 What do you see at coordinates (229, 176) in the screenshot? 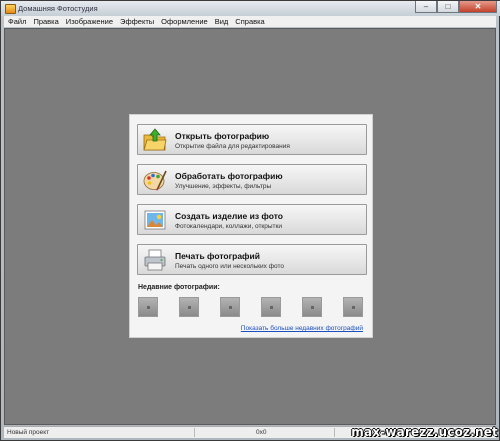
I see `process-photo-title: Обработать фотографию` at bounding box center [229, 176].